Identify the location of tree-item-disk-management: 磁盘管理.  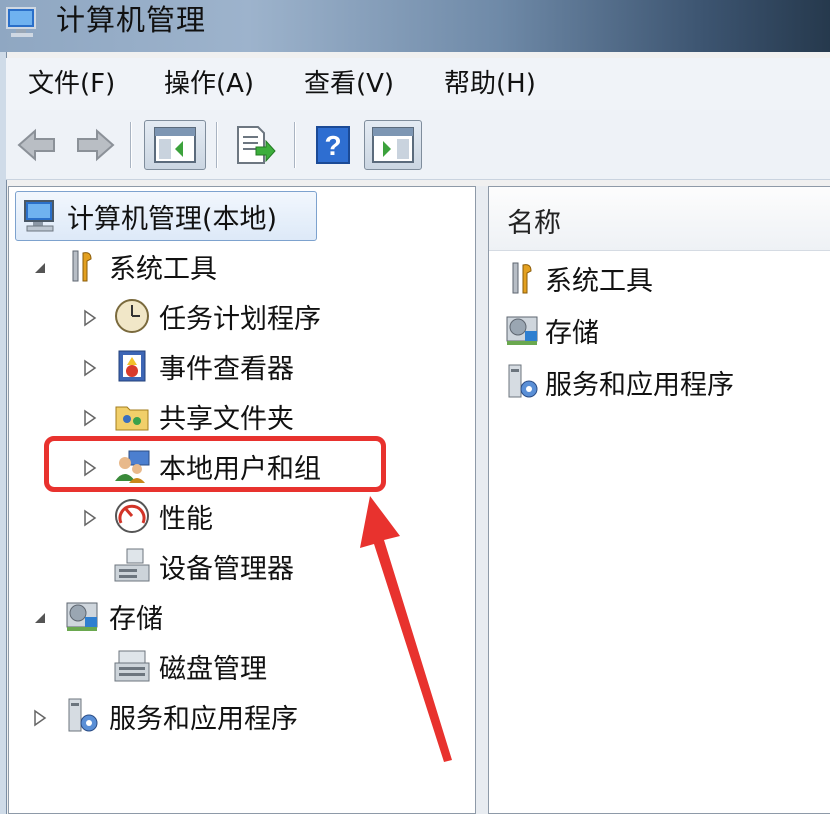
(190, 666).